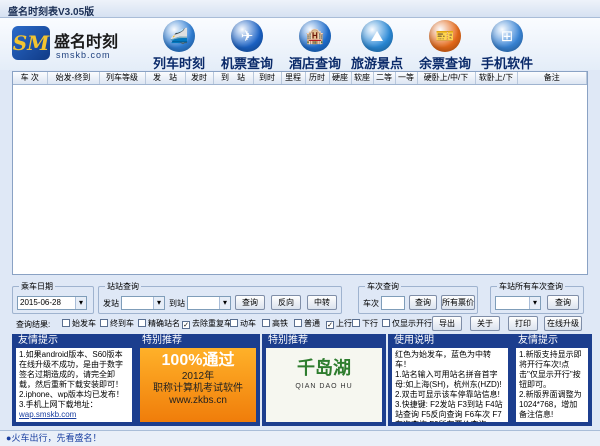 Image resolution: width=600 pixels, height=446 pixels. What do you see at coordinates (393, 303) in the screenshot?
I see `train-number-input` at bounding box center [393, 303].